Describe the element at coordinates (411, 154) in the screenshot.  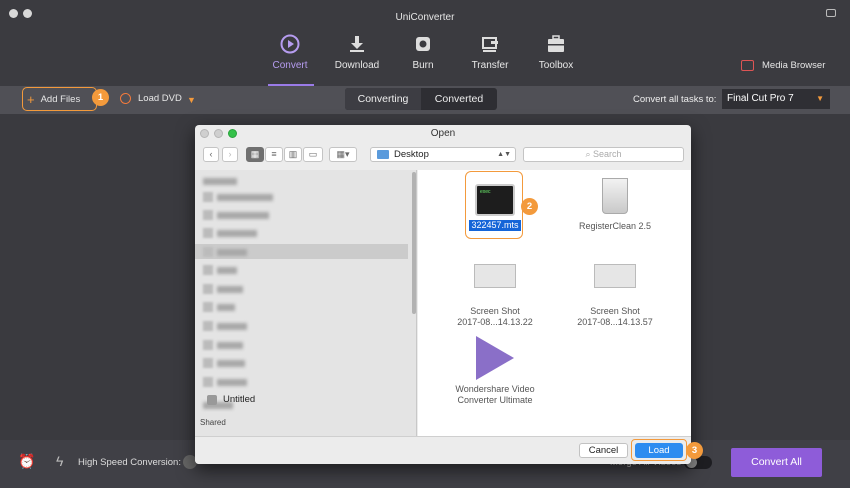
I see `location-value: Desktop` at that location.